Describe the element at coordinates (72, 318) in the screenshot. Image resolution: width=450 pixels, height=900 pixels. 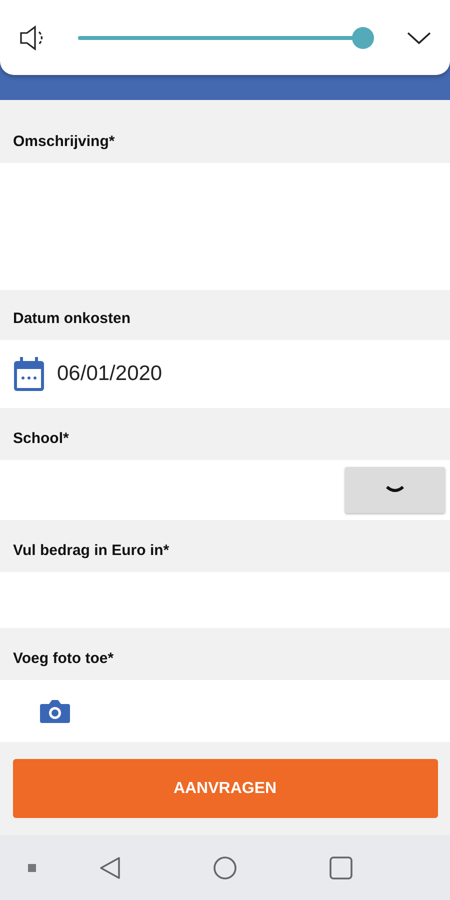
I see `field-label: Datum onkosten` at that location.